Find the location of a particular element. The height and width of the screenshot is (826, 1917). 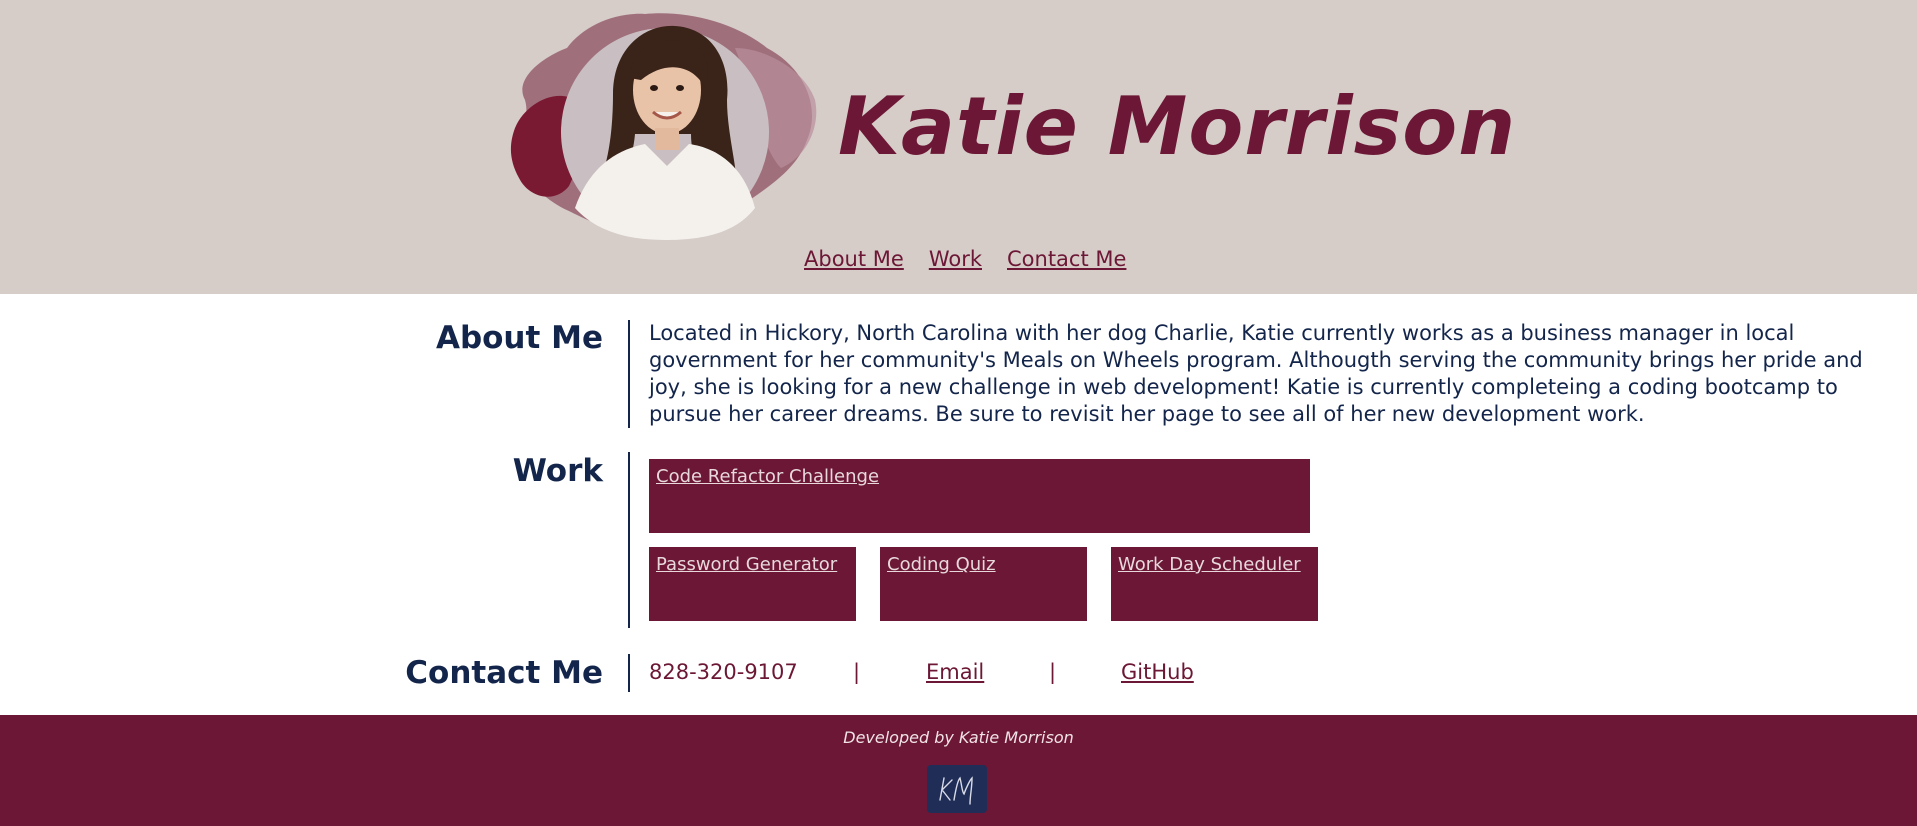

about-divider is located at coordinates (629, 374).